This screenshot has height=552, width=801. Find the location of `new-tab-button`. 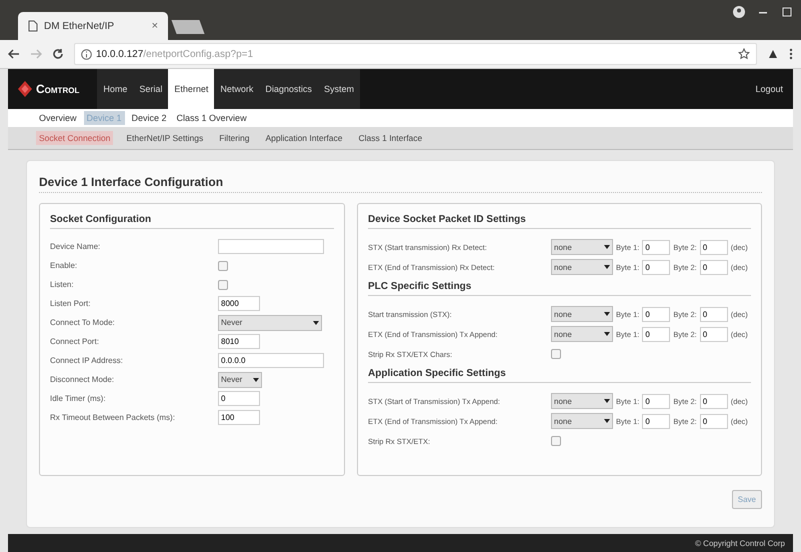

new-tab-button is located at coordinates (188, 27).